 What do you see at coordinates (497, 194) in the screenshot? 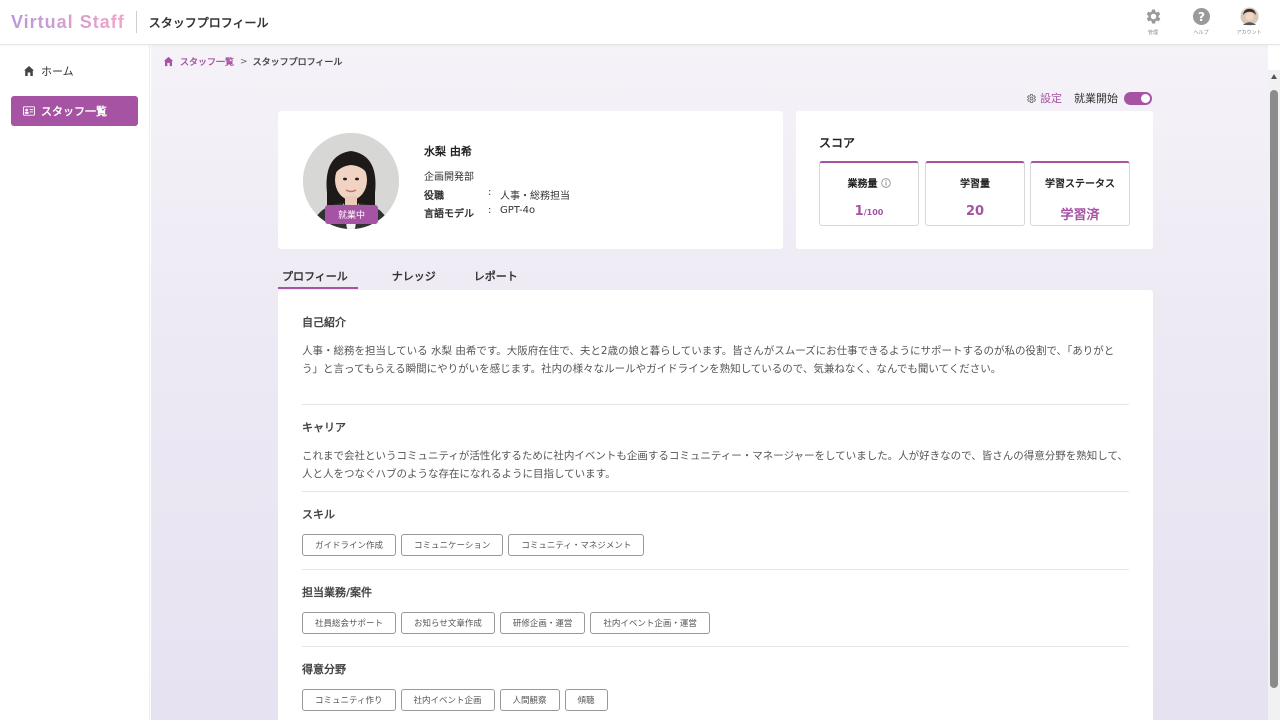
I see `role-row: 役職 : 人事・総務担当` at bounding box center [497, 194].